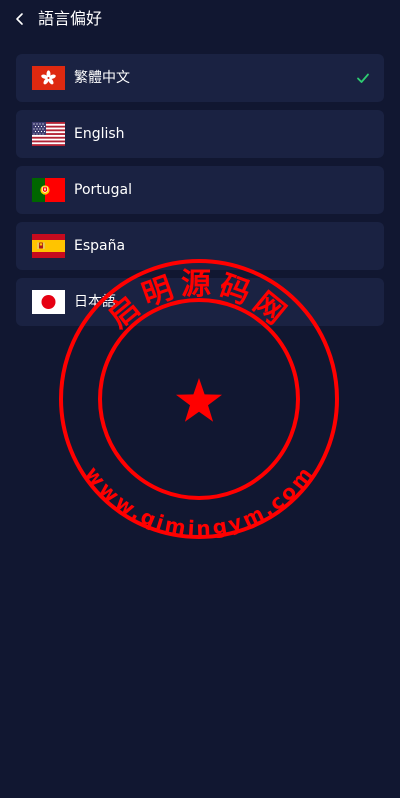 This screenshot has width=400, height=798. Describe the element at coordinates (48, 246) in the screenshot. I see `spain-flag-icon` at that location.